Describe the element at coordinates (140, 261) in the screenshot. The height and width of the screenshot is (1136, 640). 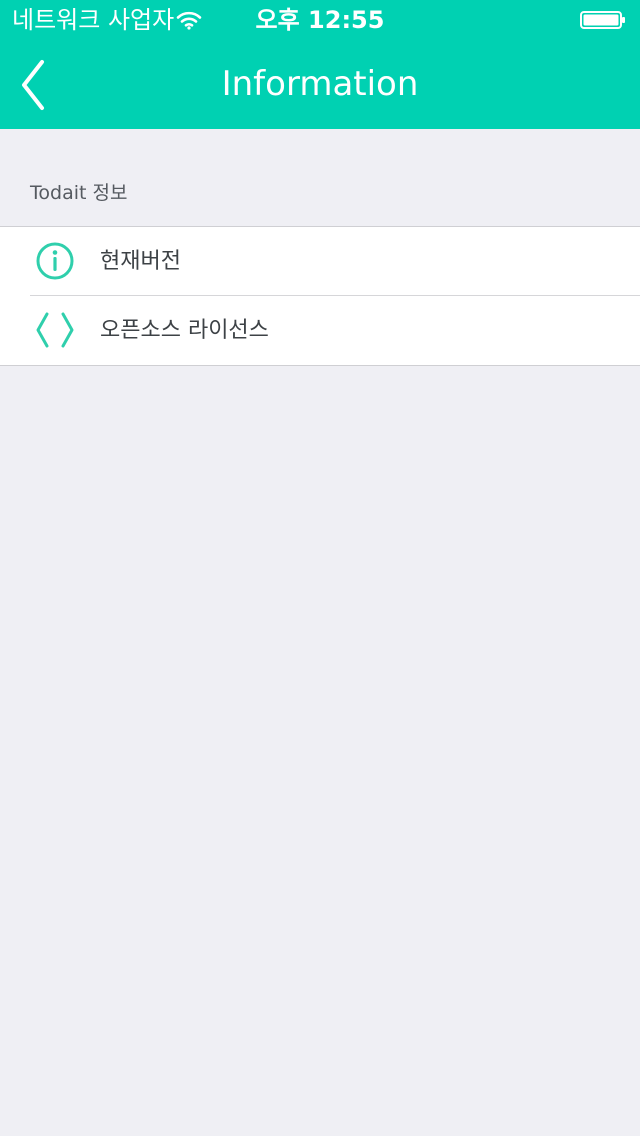
I see `list-item-label: 현재버전` at that location.